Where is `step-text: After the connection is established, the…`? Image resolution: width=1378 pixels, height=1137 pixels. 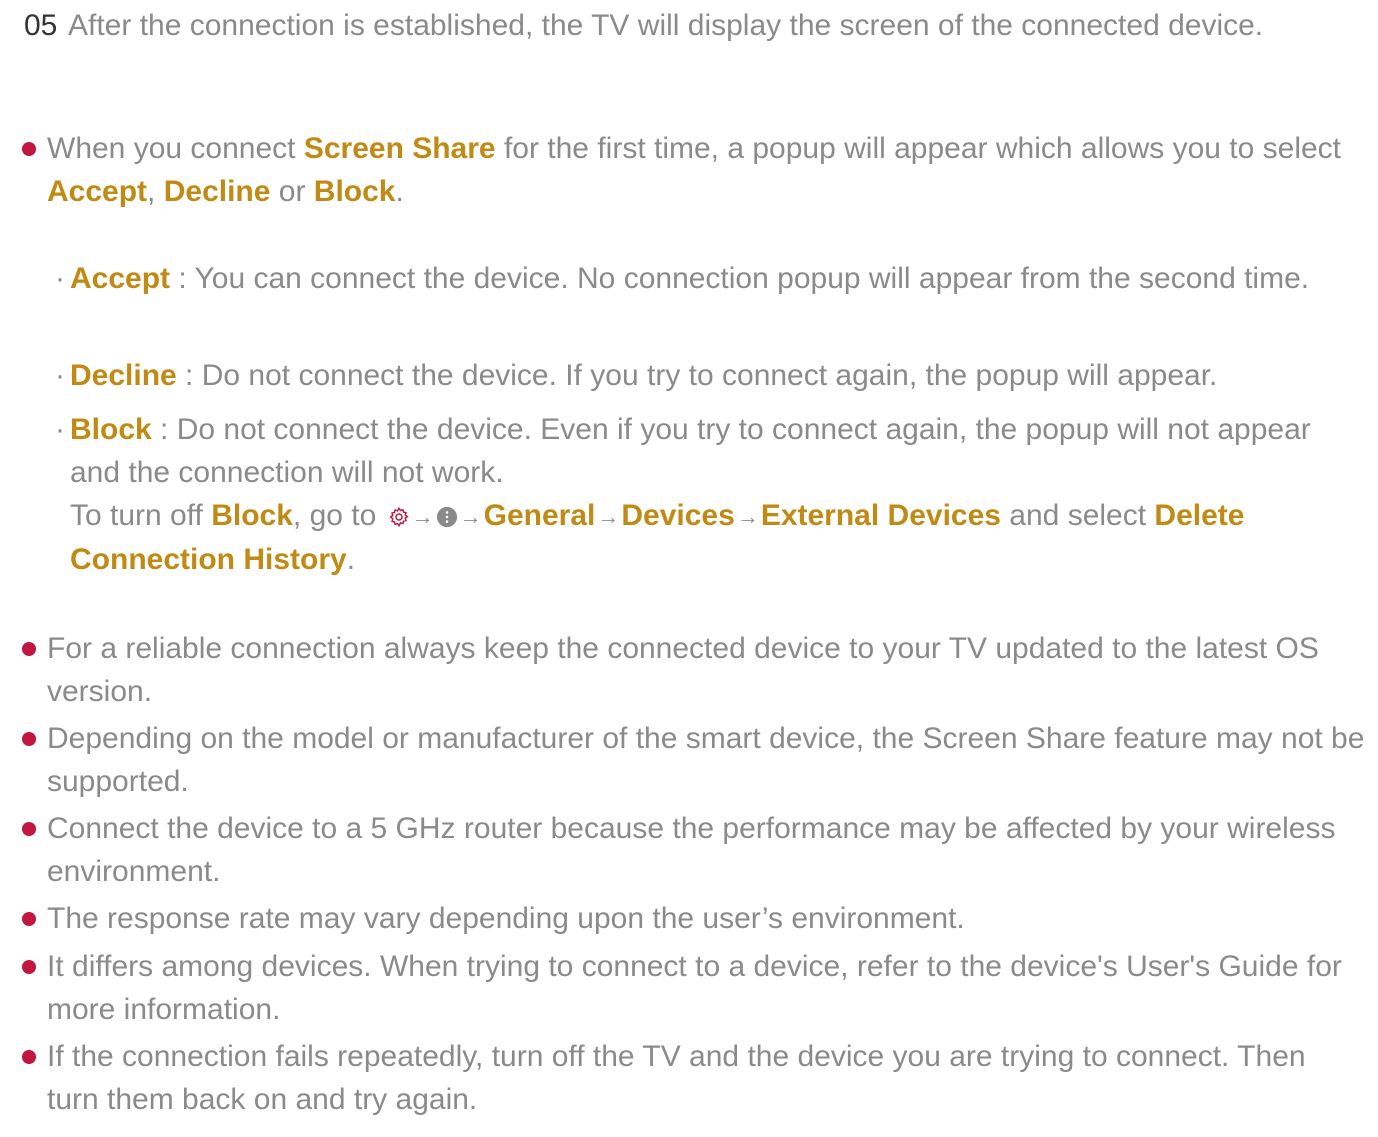
step-text: After the connection is established, the… is located at coordinates (666, 25).